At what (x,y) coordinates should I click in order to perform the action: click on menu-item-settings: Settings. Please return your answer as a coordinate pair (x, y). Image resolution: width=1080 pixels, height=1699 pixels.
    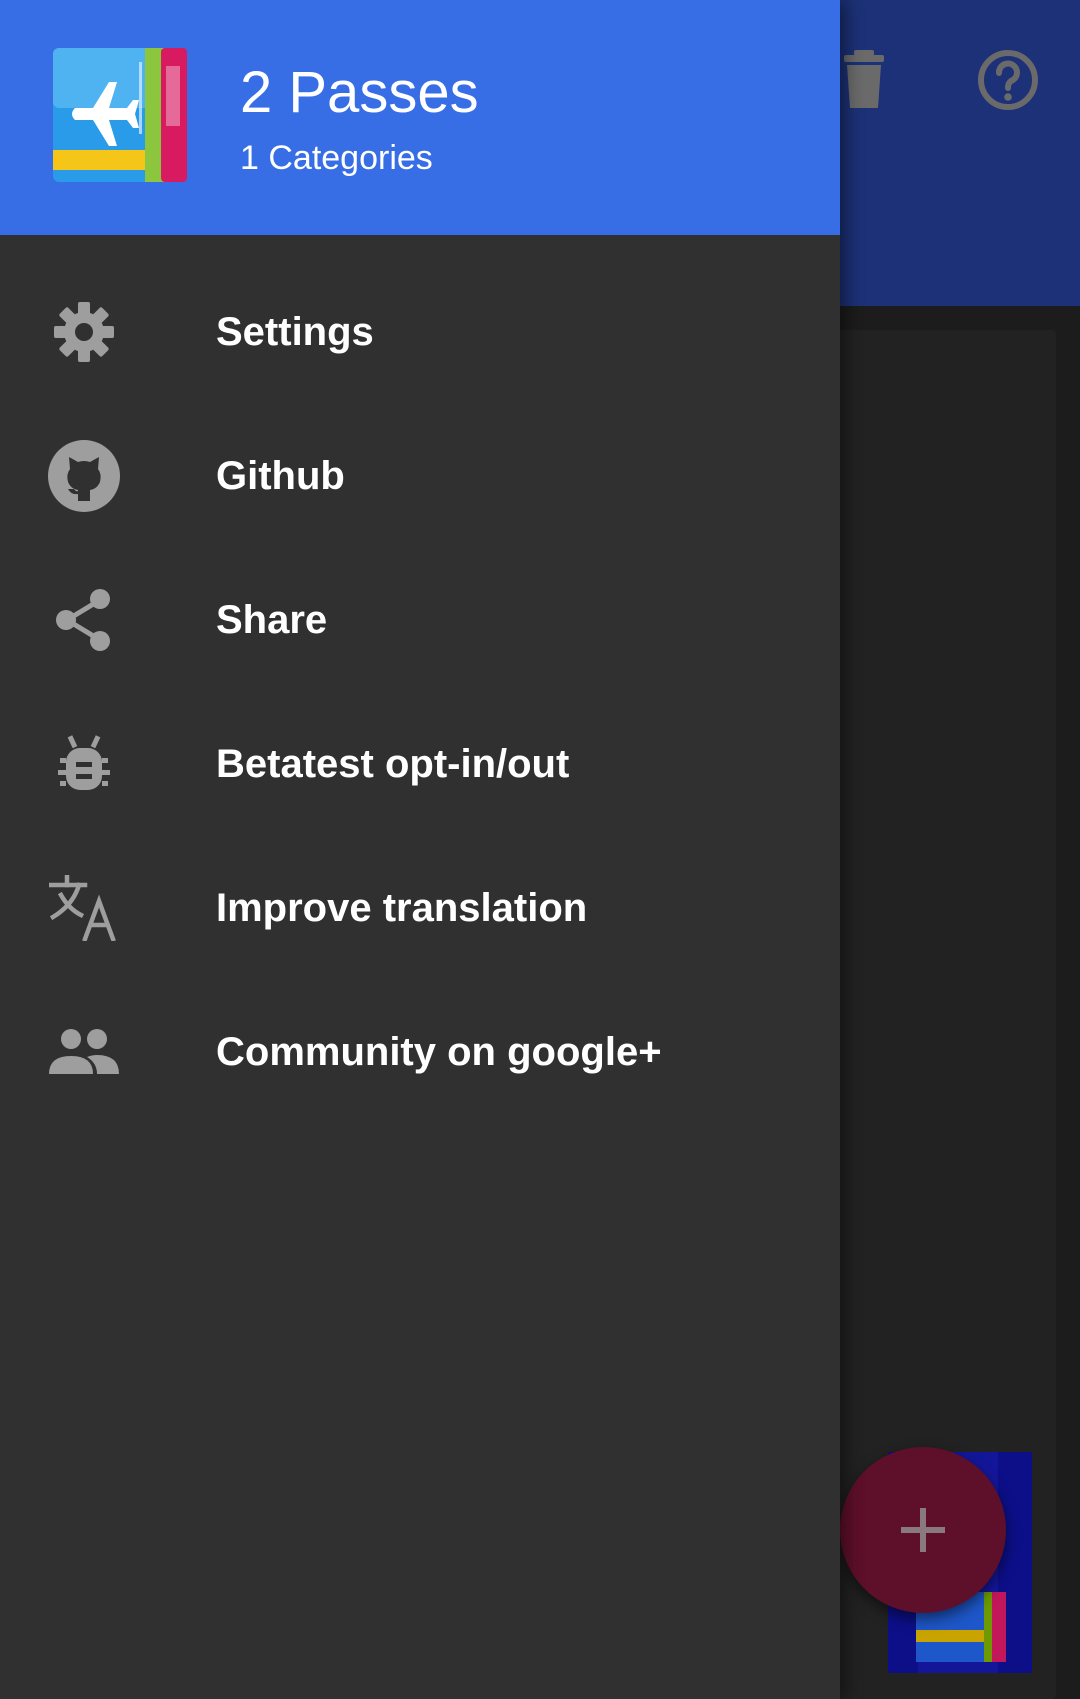
    Looking at the image, I should click on (420, 332).